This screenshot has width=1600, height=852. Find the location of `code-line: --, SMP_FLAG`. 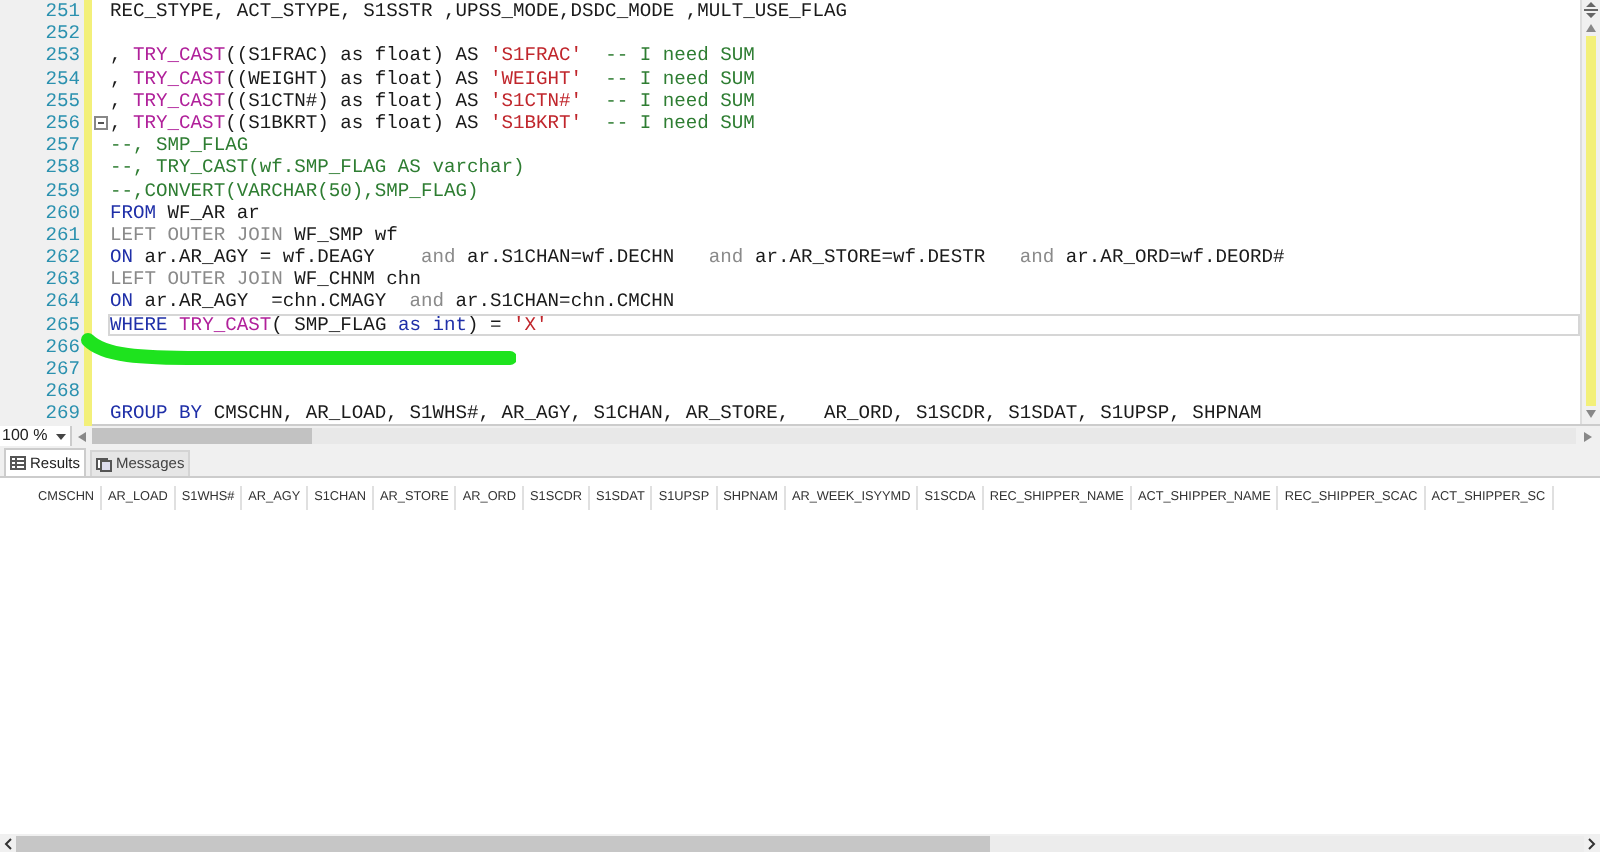

code-line: --, SMP_FLAG is located at coordinates (179, 145).